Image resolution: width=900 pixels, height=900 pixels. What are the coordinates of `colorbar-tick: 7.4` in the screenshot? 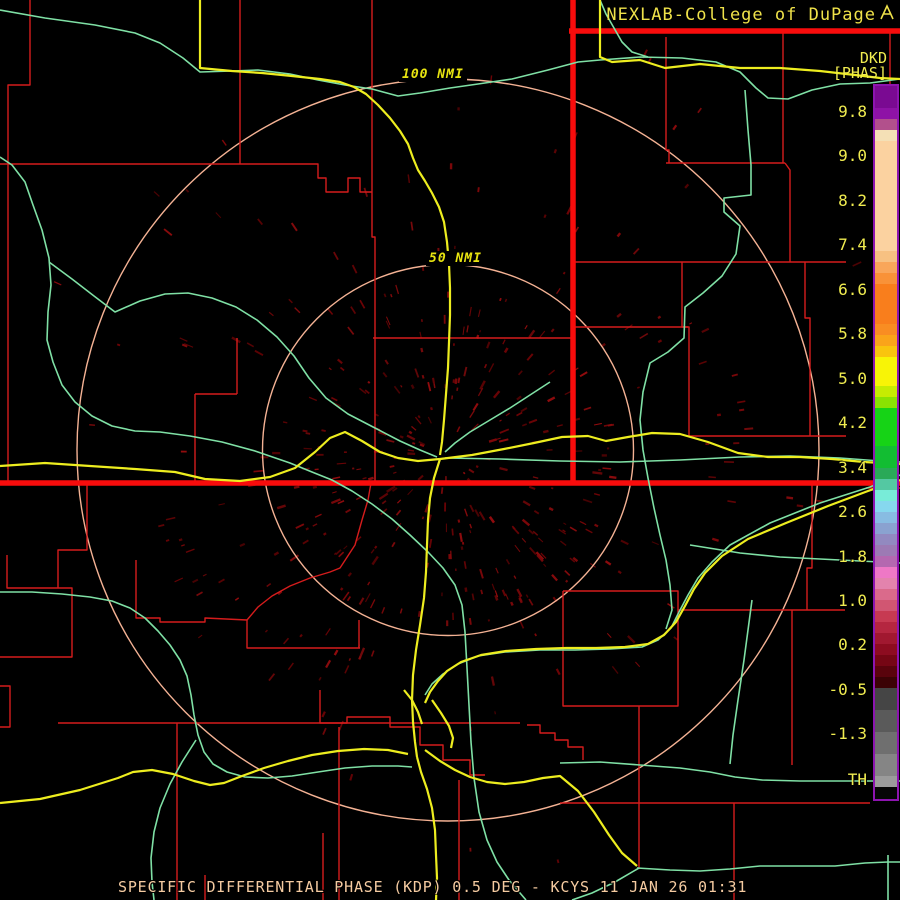 It's located at (852, 244).